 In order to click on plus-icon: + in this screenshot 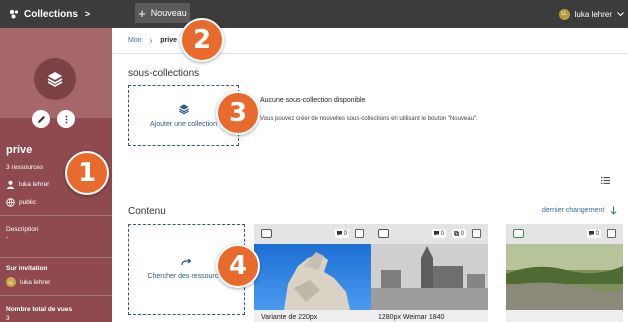, I will do `click(142, 13)`.